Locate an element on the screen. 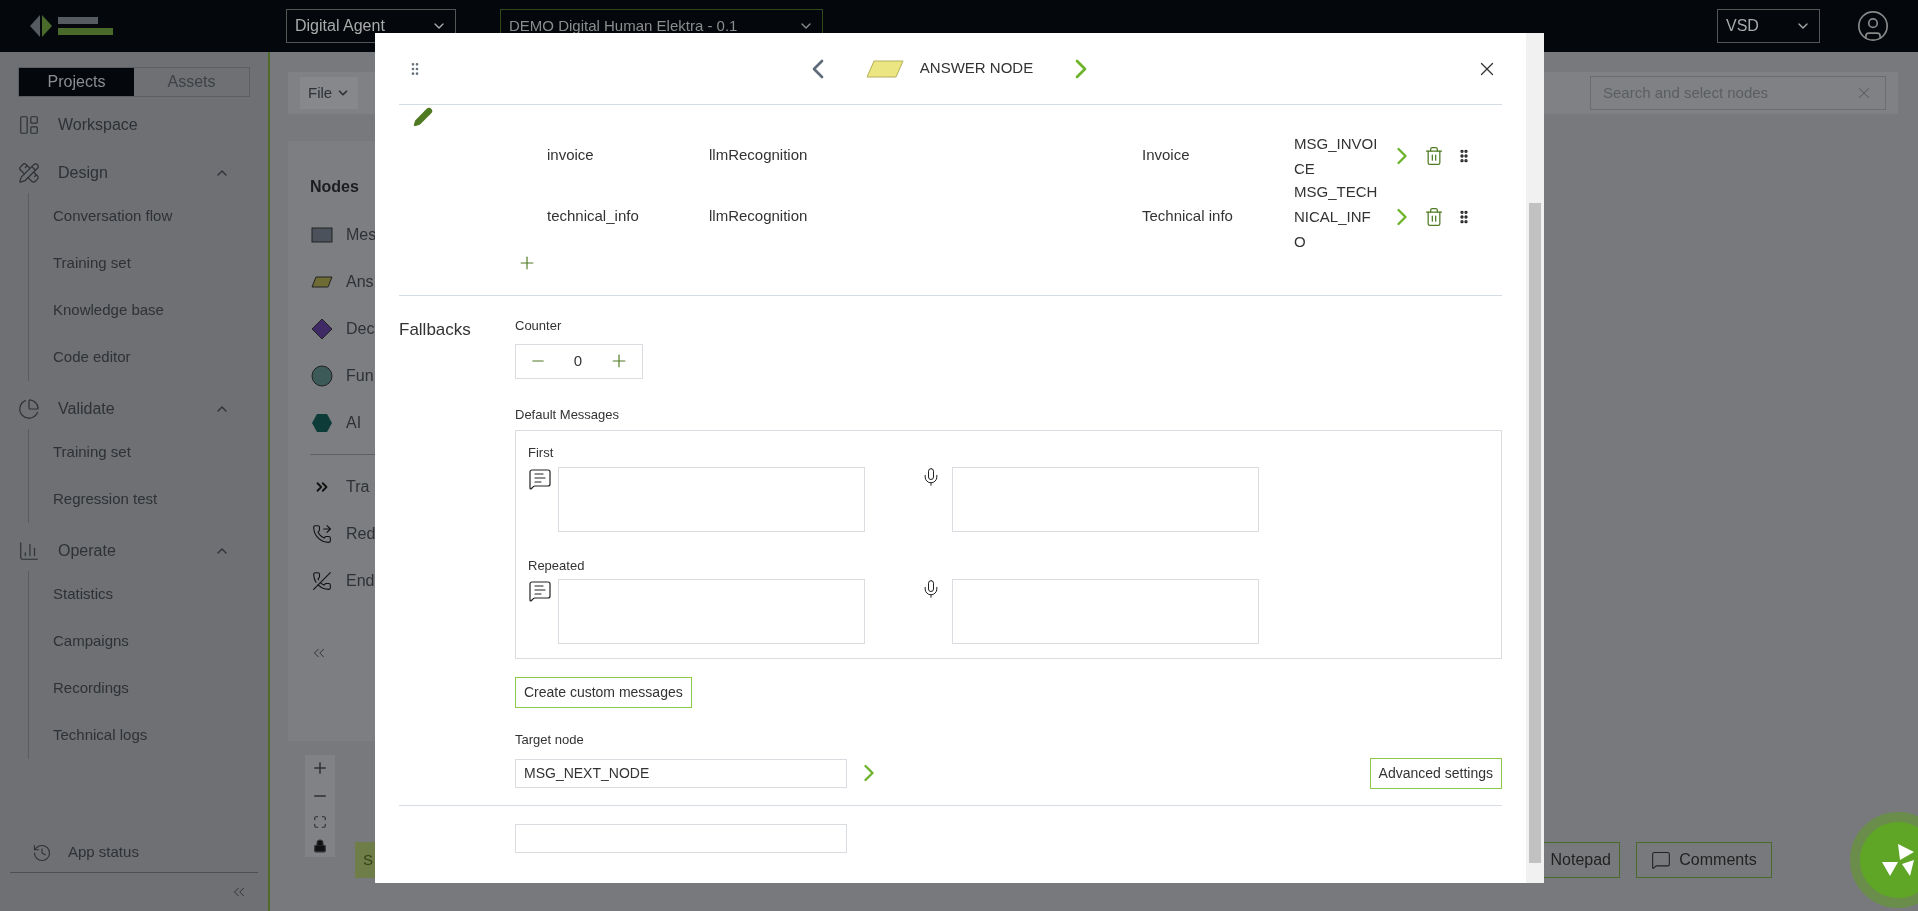 This screenshot has height=911, width=1918. node-type-item: Red is located at coordinates (361, 533).